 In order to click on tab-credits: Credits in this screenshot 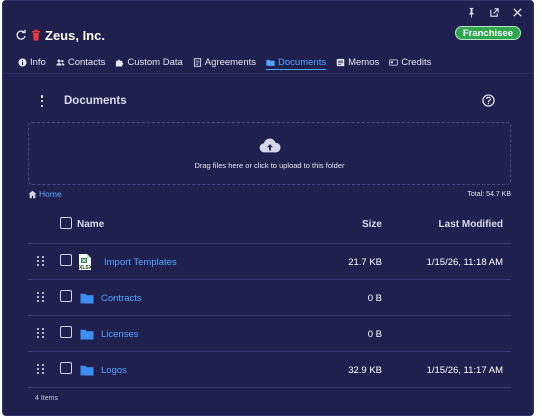, I will do `click(410, 62)`.